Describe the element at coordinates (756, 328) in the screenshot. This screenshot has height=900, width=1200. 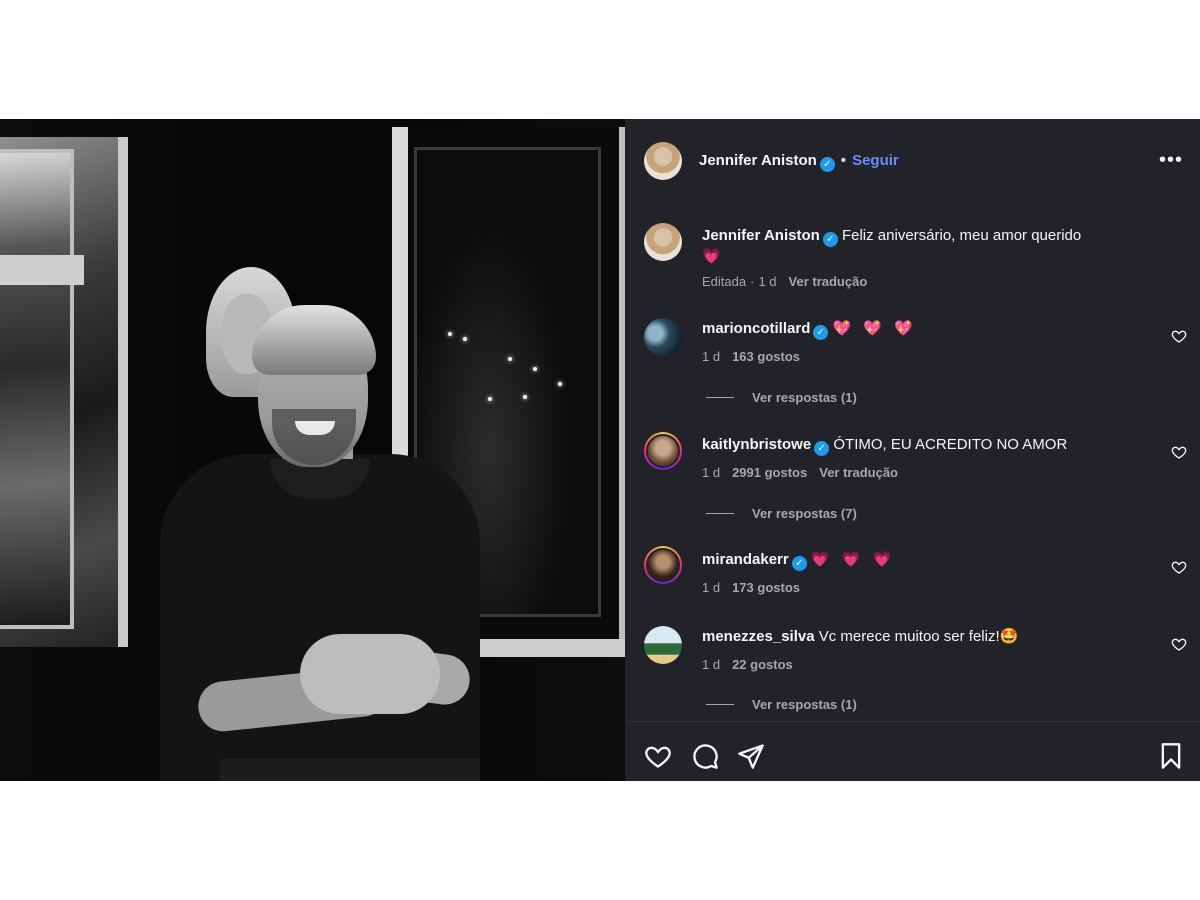
I see `comment-username: marioncotillard` at that location.